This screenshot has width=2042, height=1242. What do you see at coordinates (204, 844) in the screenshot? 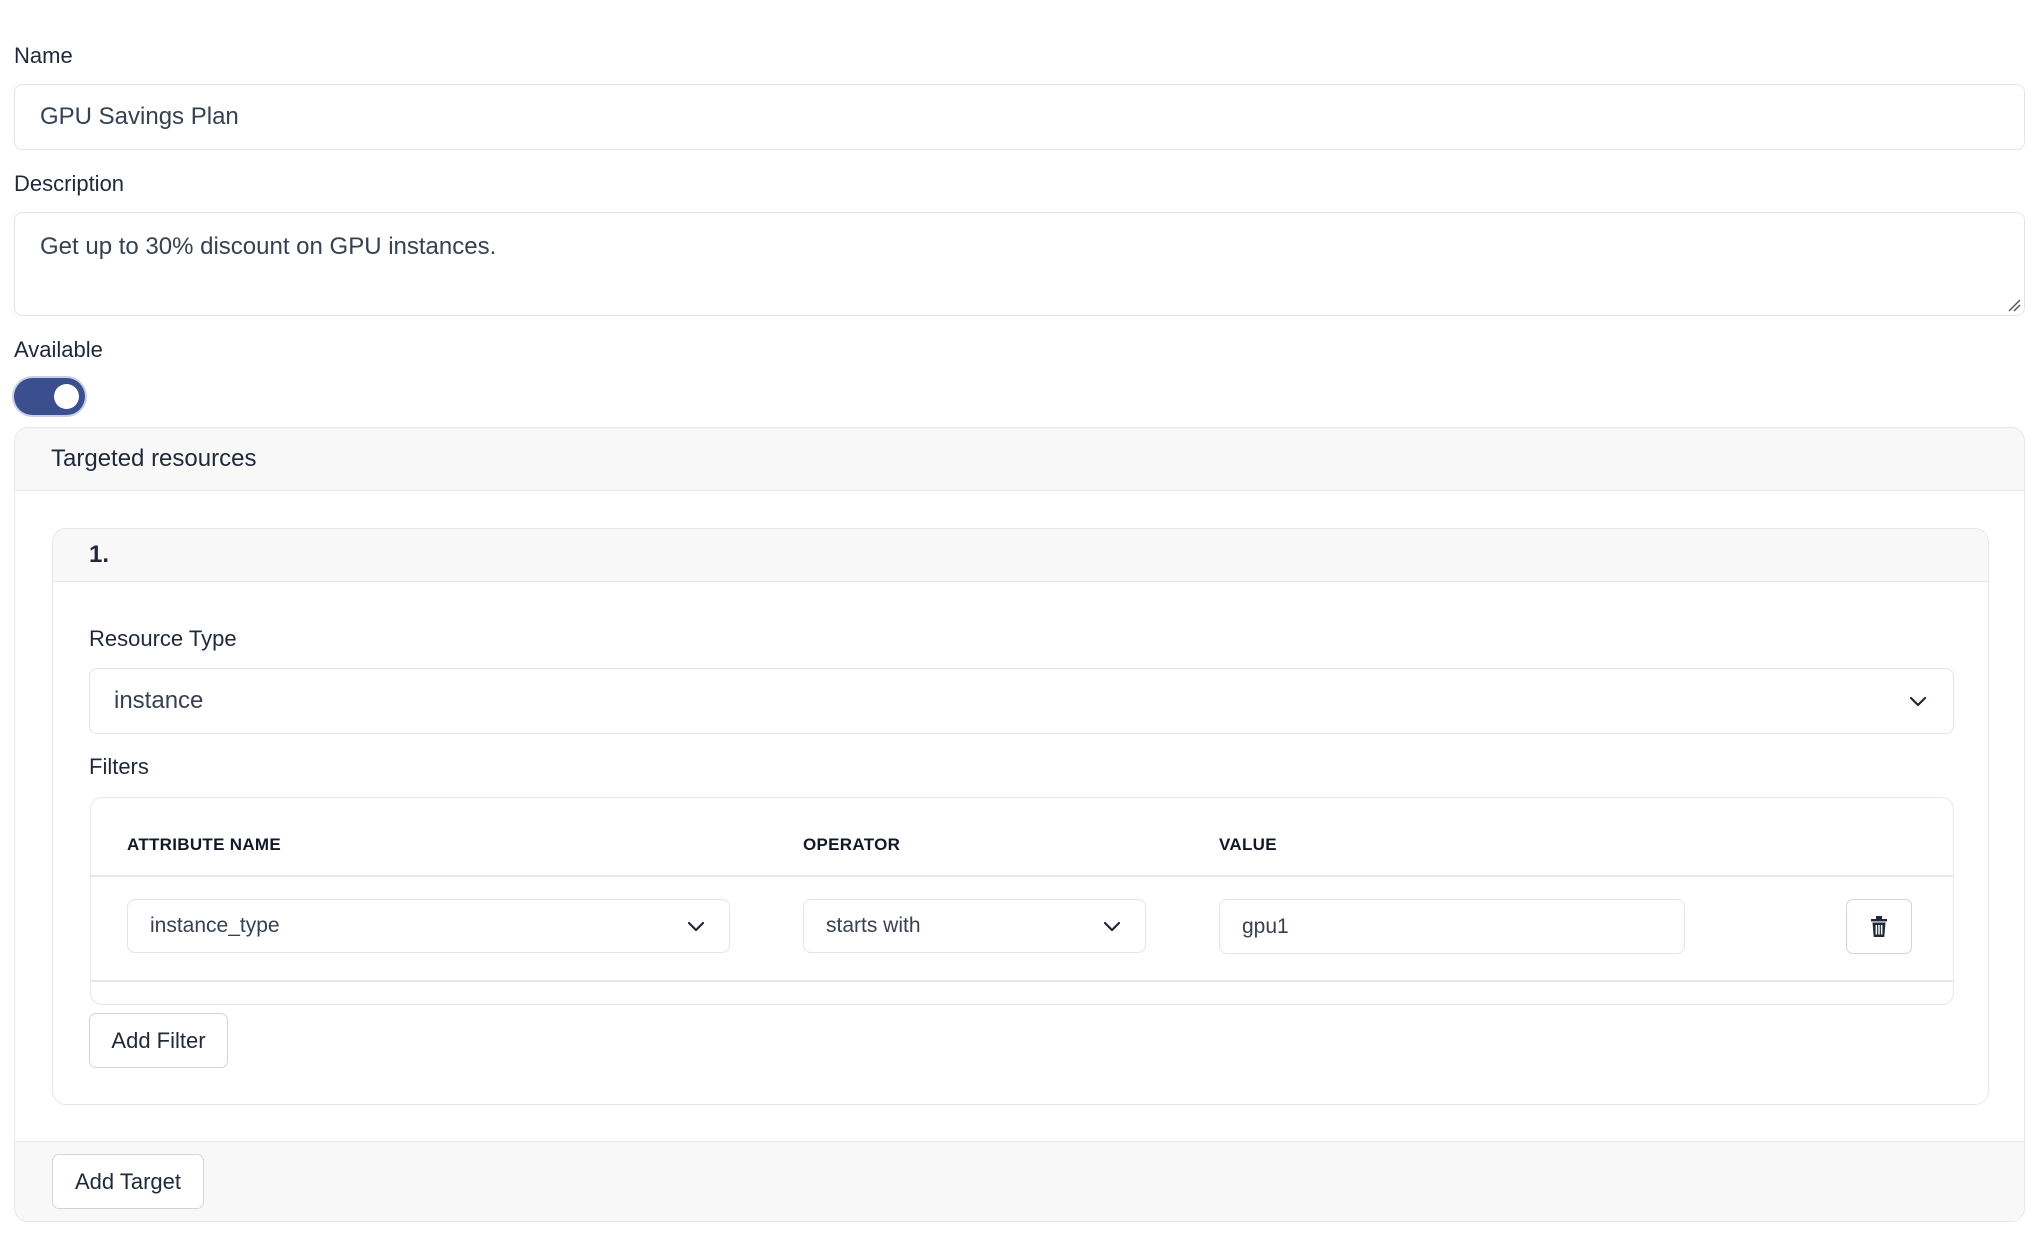
I see `column-header-attribute-name: ATTRIBUTE NAME` at bounding box center [204, 844].